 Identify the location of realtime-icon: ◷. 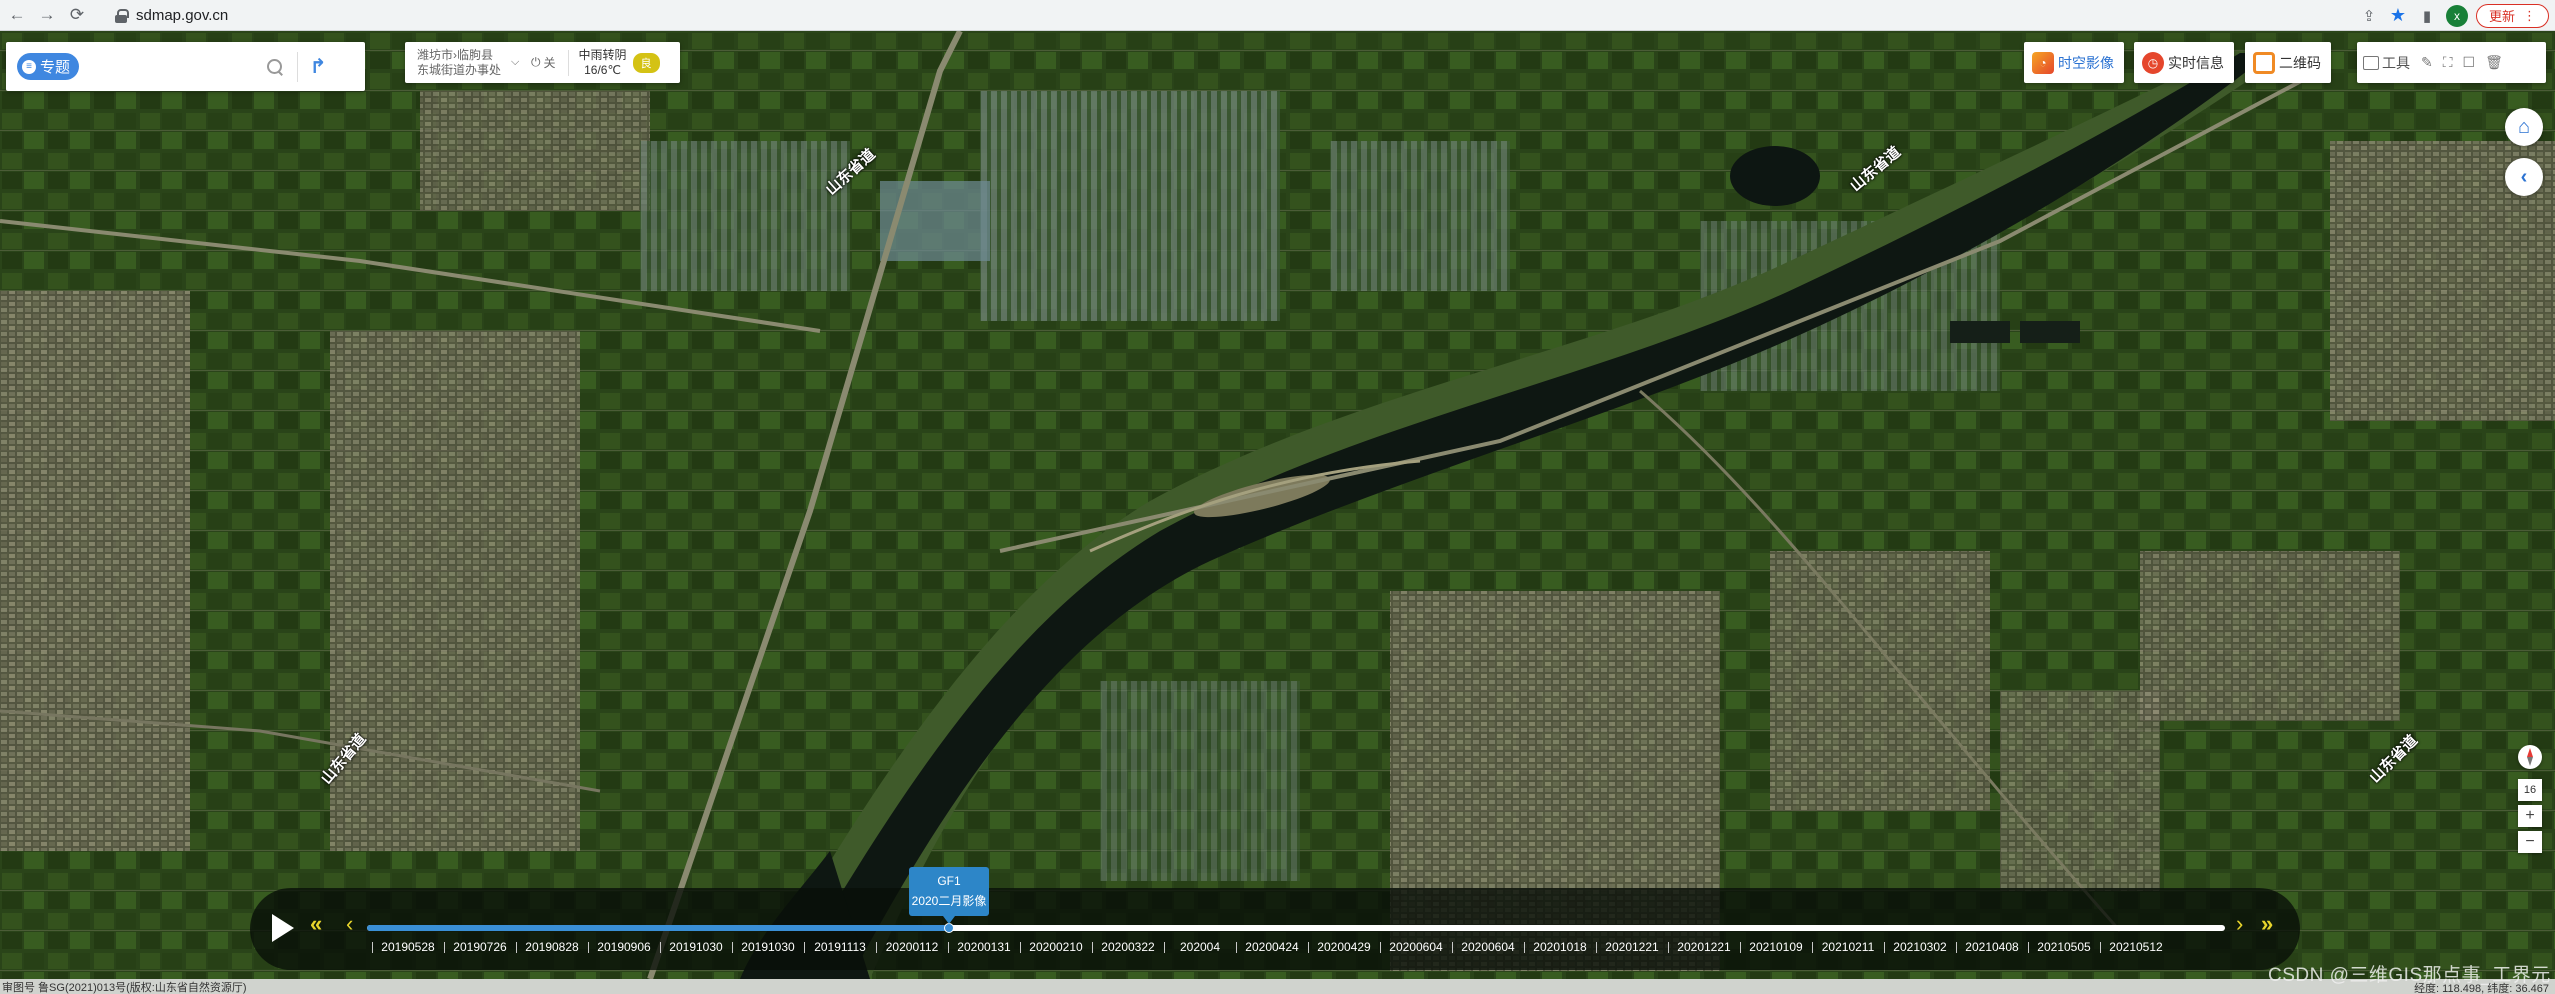
(2153, 62).